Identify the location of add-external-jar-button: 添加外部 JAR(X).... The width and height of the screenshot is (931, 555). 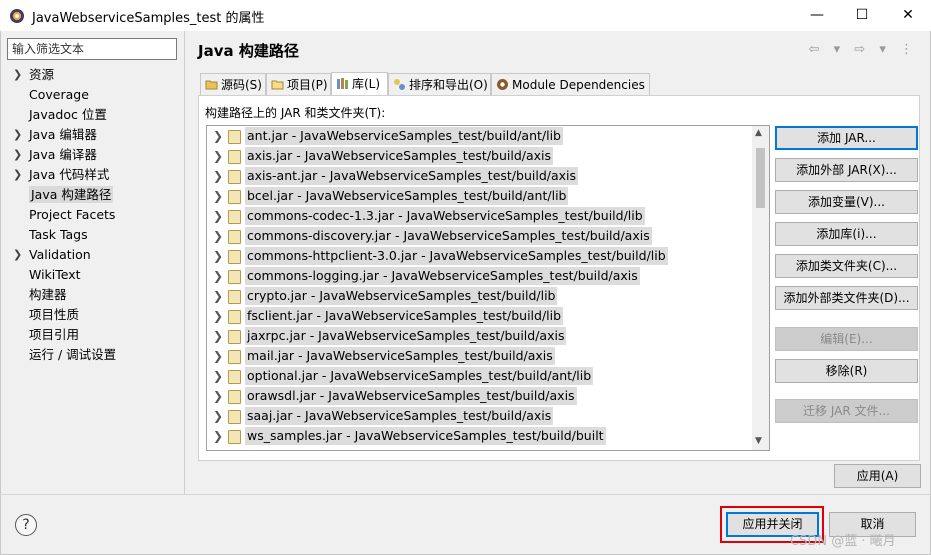
(846, 170).